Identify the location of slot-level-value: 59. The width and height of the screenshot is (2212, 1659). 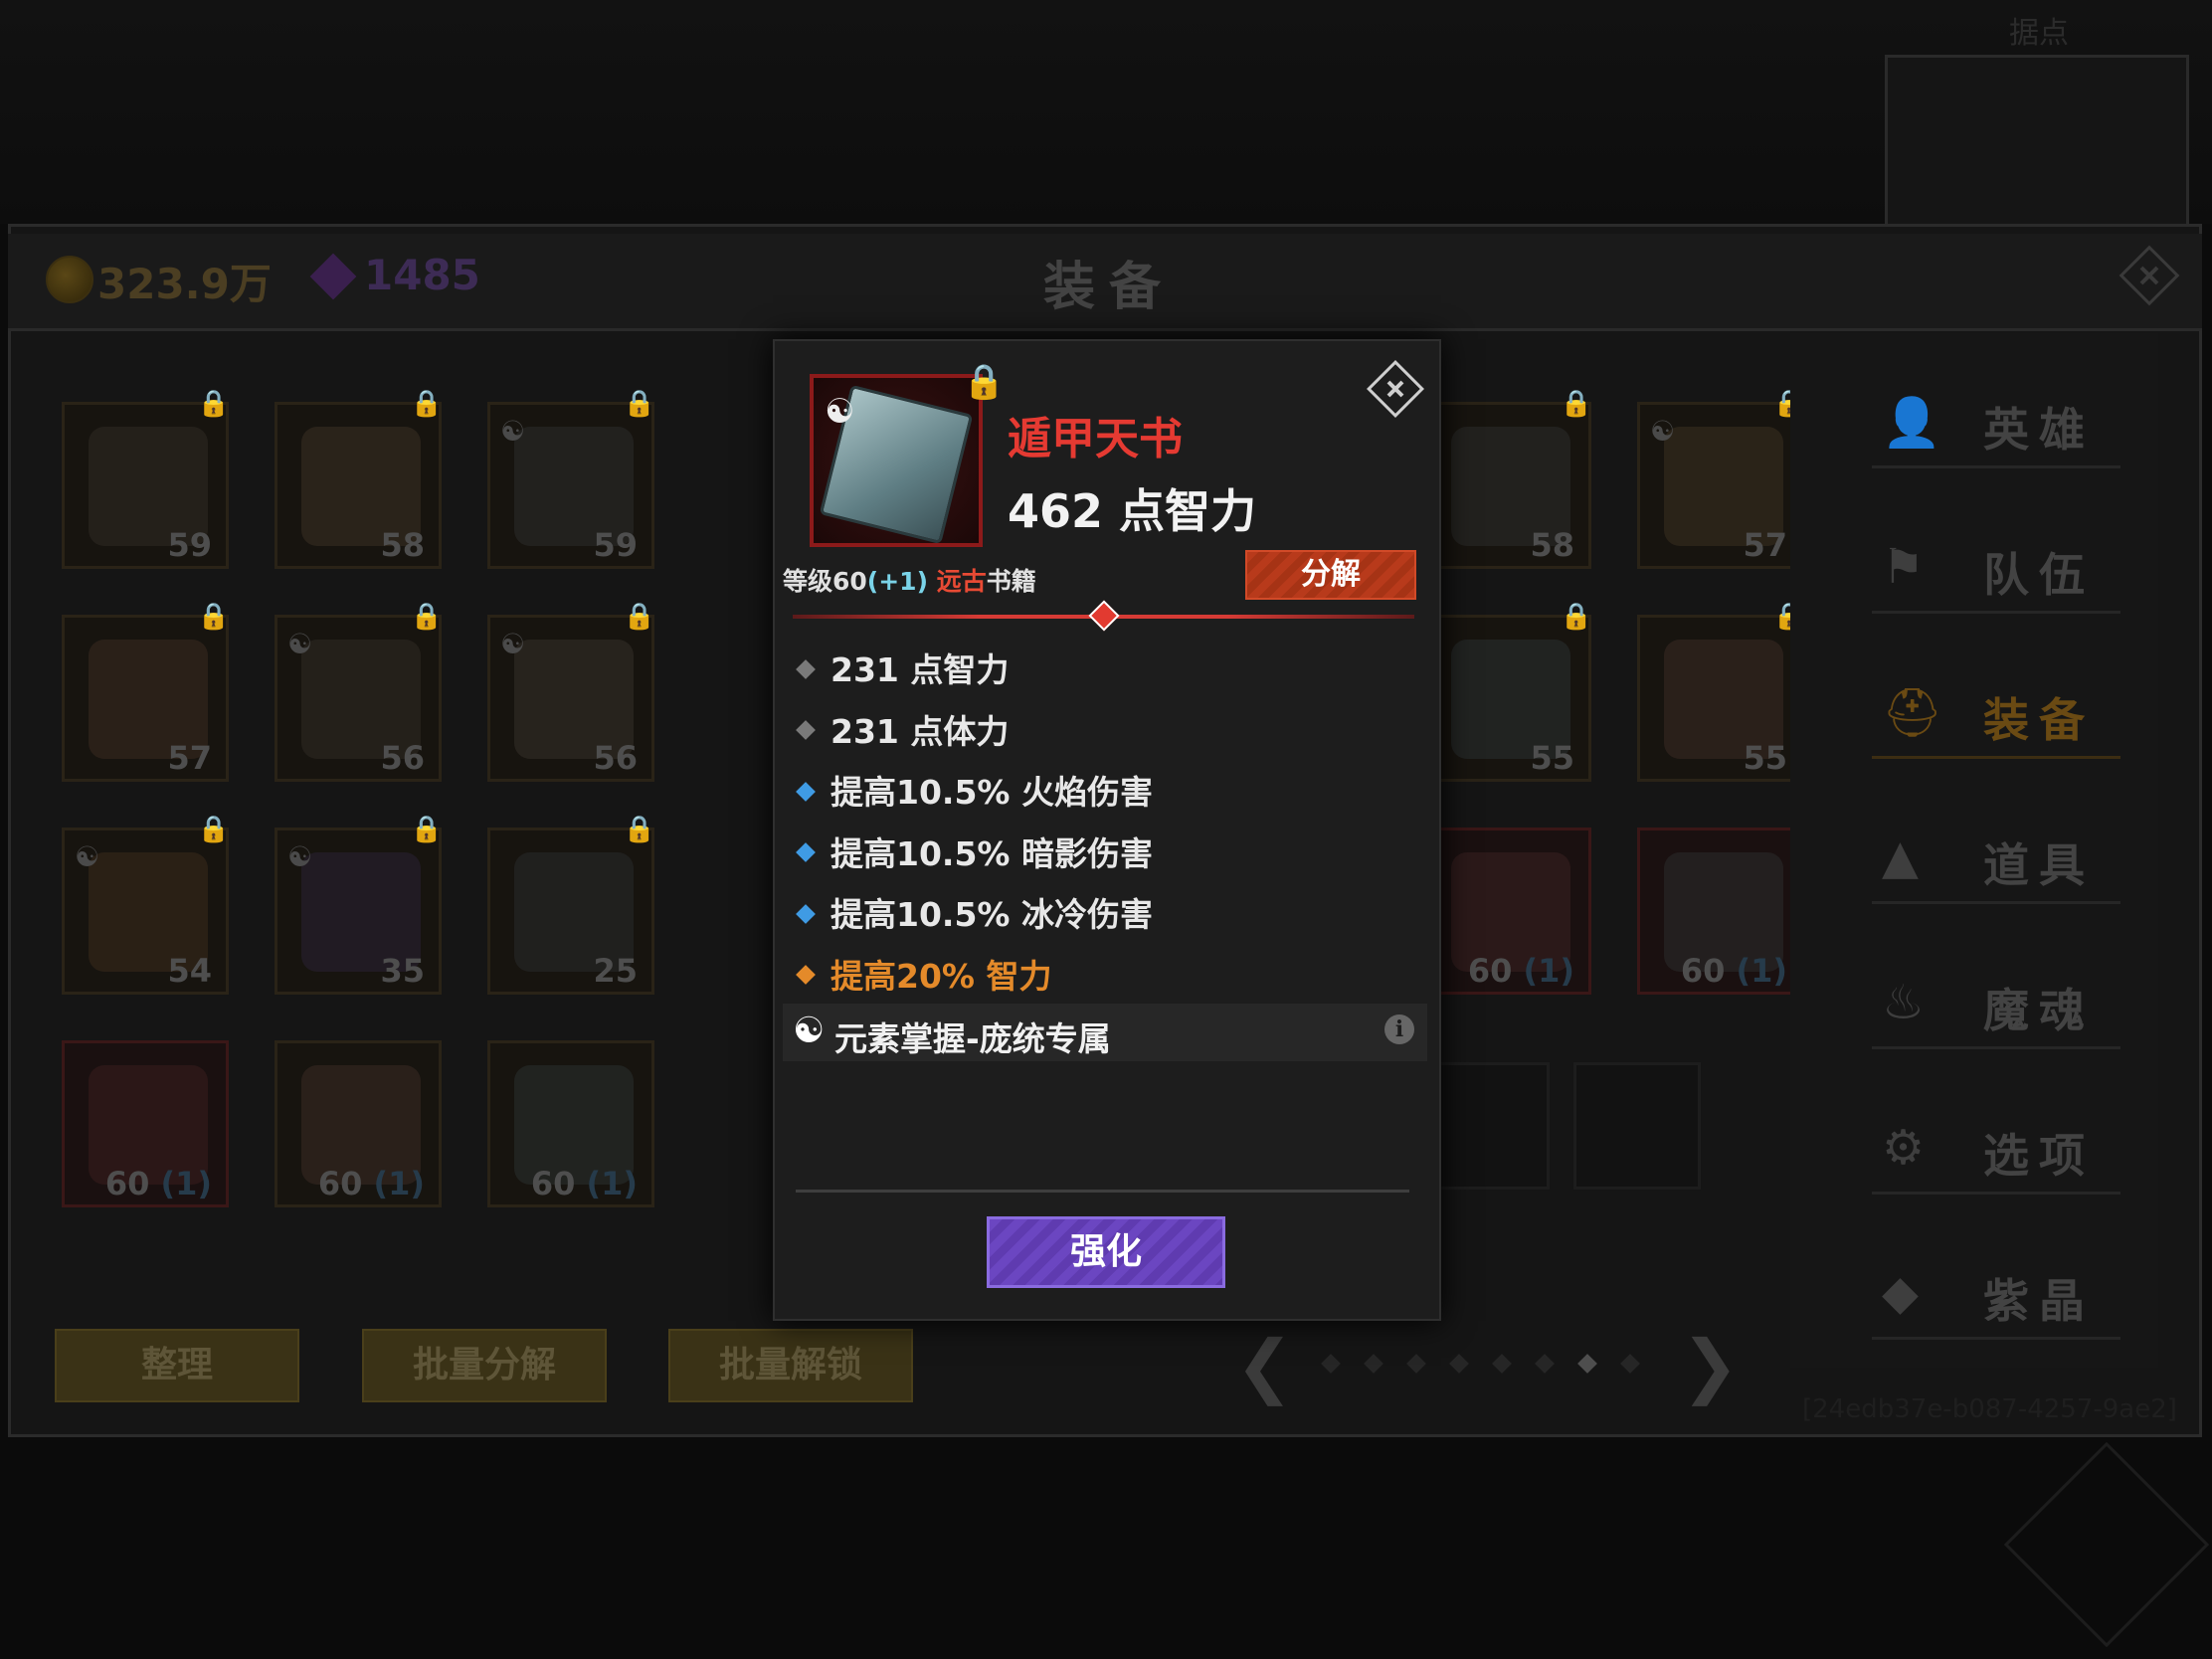
(189, 545).